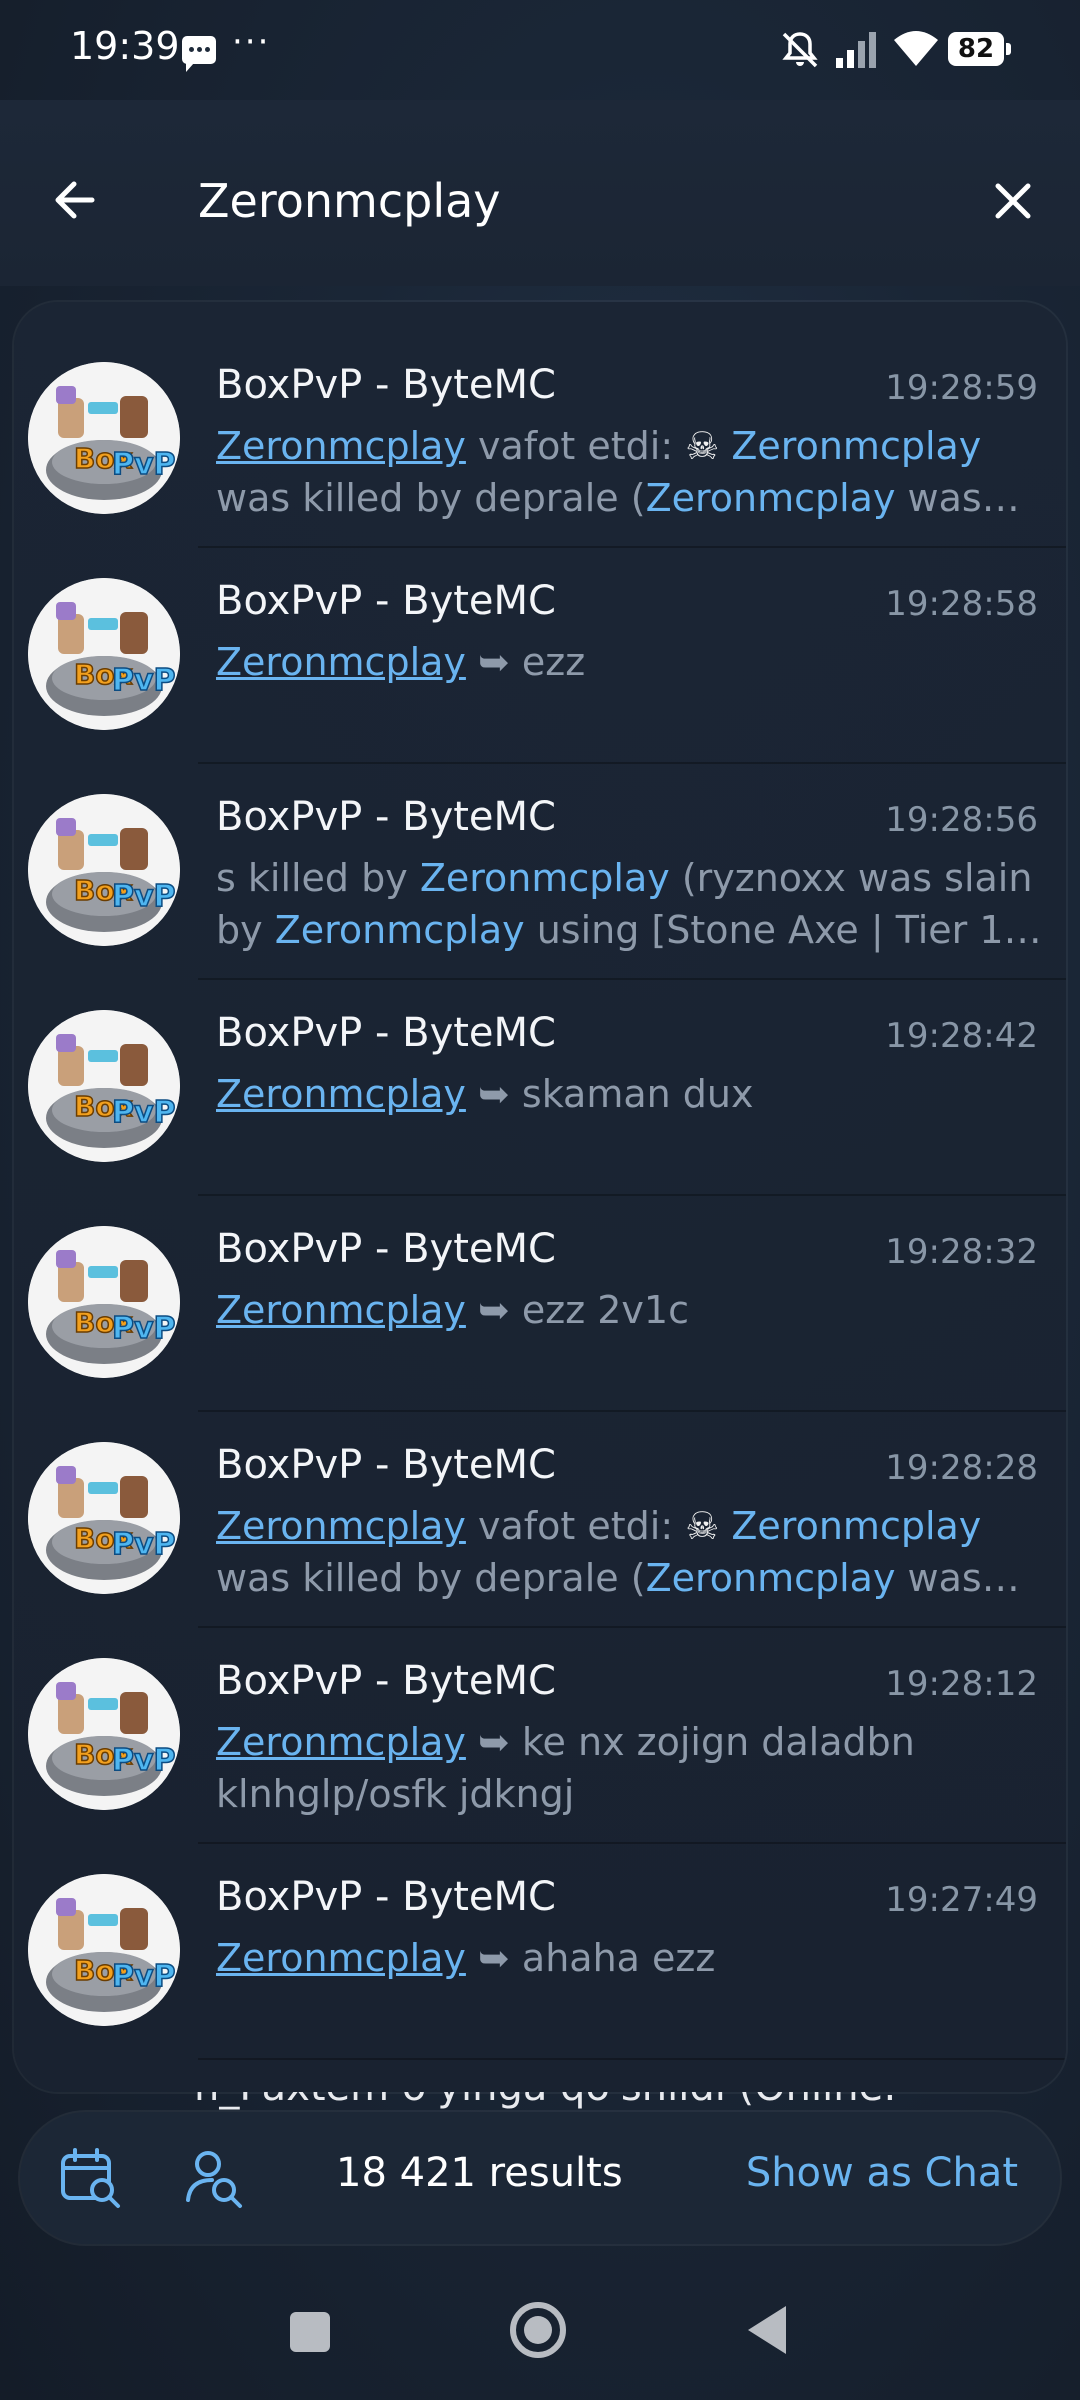  I want to click on peek-result-text: n_Paxtem o'yinga qo'shildi (Online:, so click(545, 2101).